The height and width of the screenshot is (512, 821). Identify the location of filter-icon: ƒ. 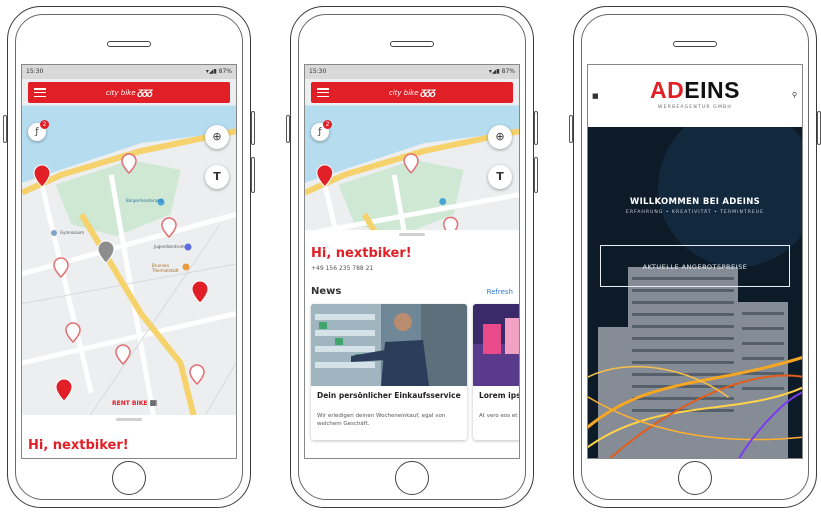
(320, 132).